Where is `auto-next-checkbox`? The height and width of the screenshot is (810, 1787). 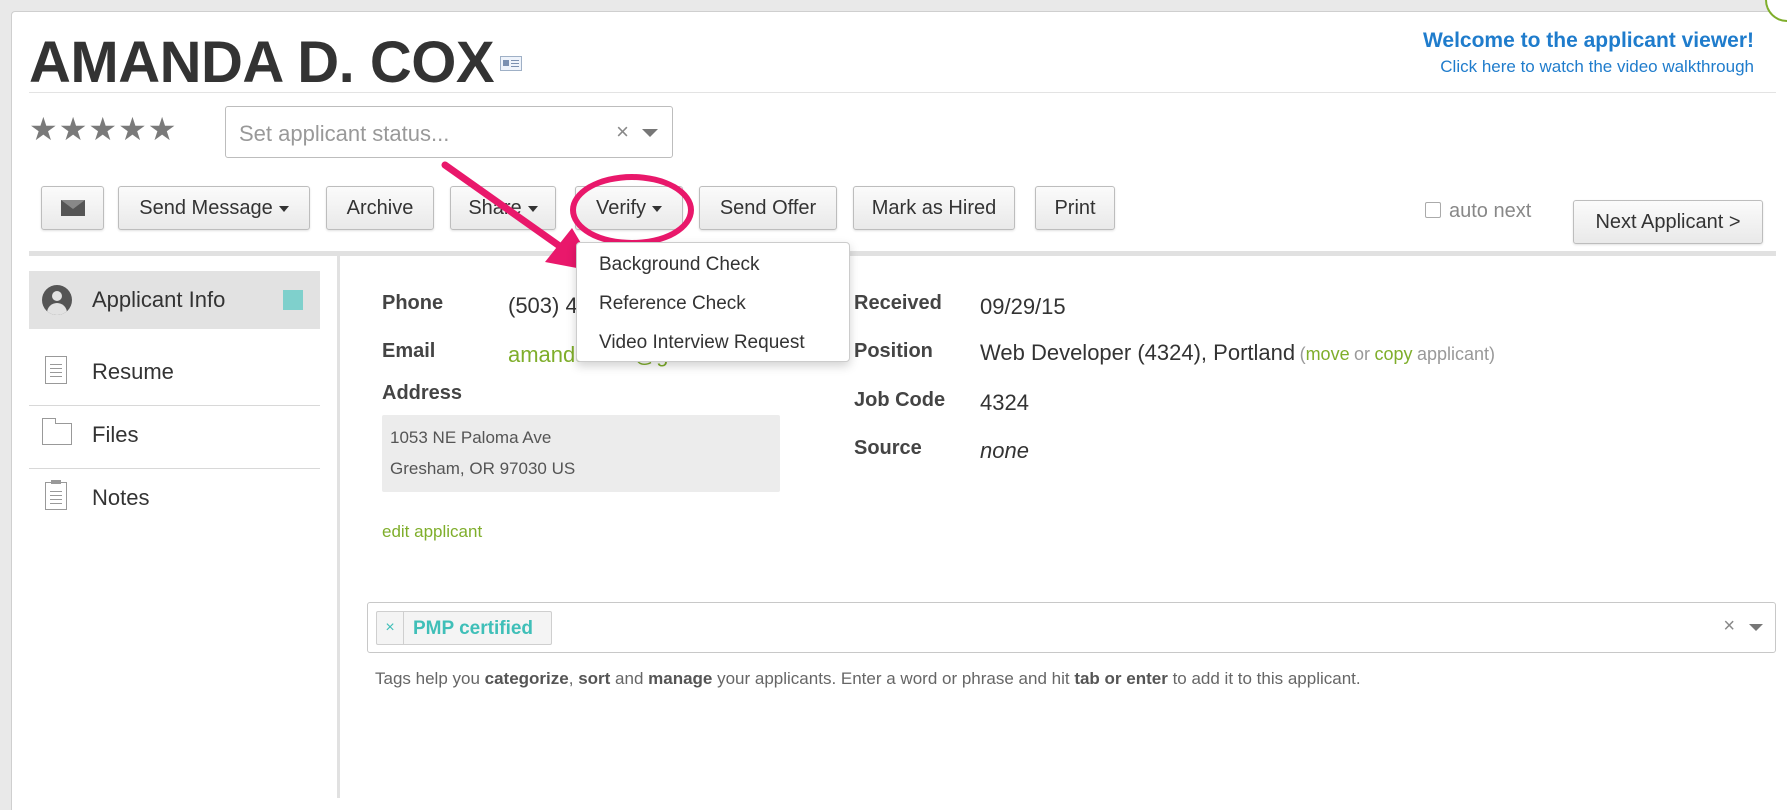 auto-next-checkbox is located at coordinates (1433, 210).